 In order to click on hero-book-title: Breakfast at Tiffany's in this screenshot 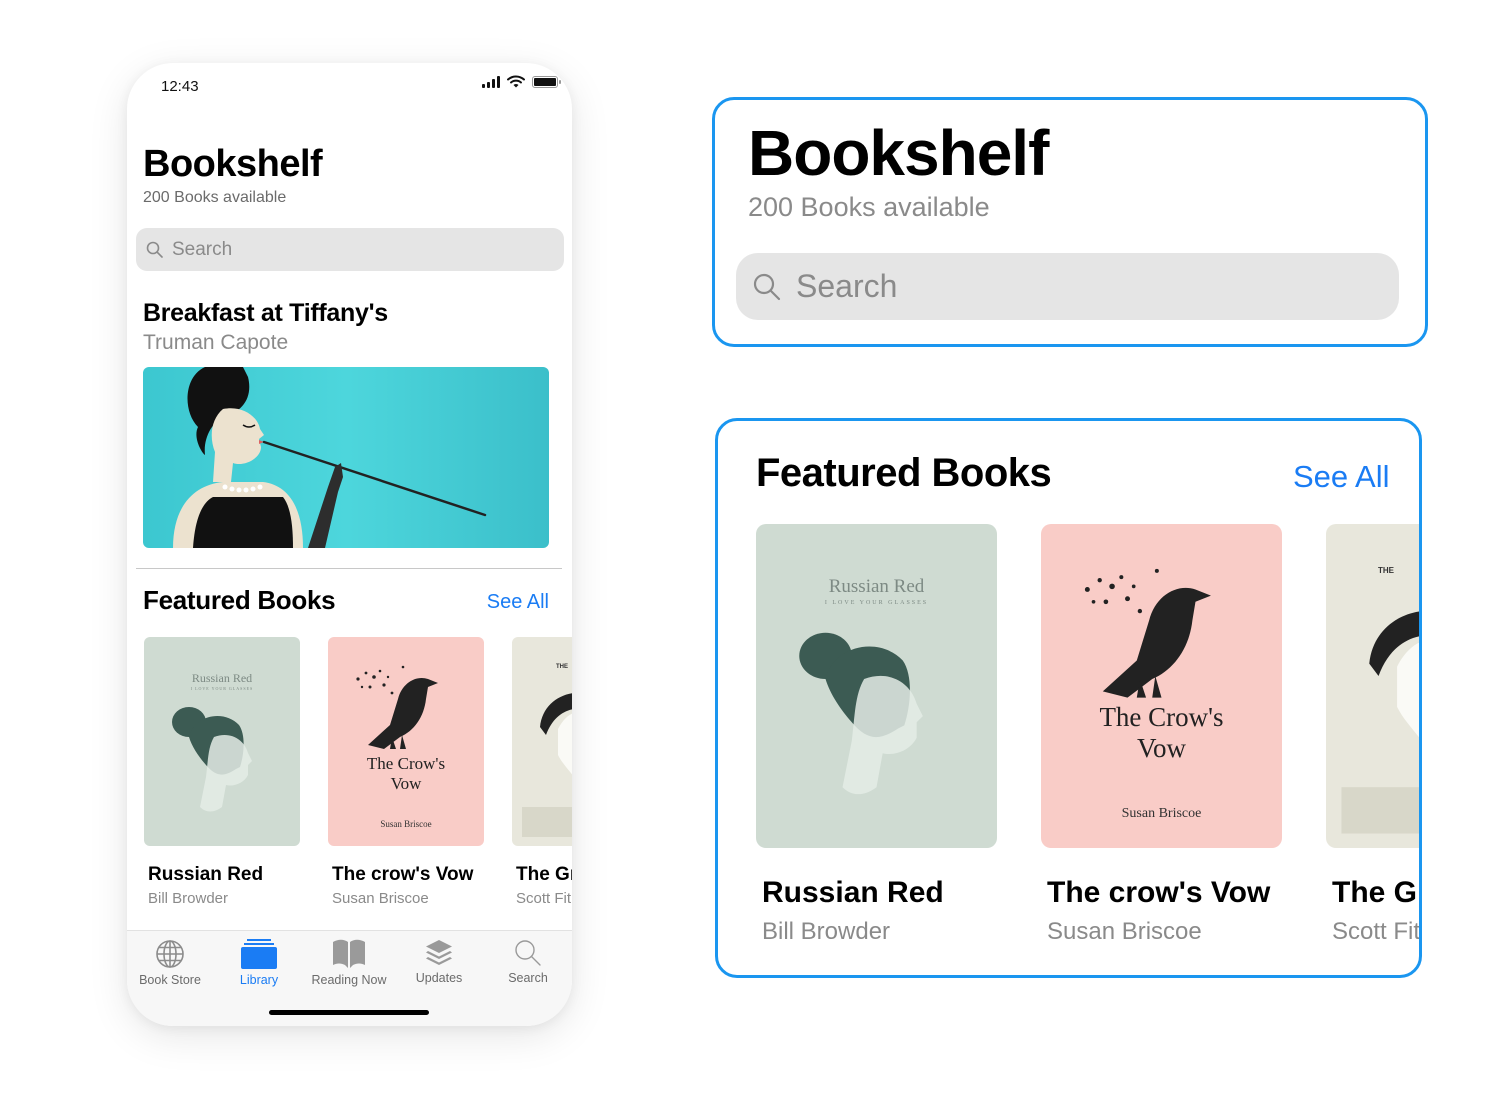, I will do `click(265, 313)`.